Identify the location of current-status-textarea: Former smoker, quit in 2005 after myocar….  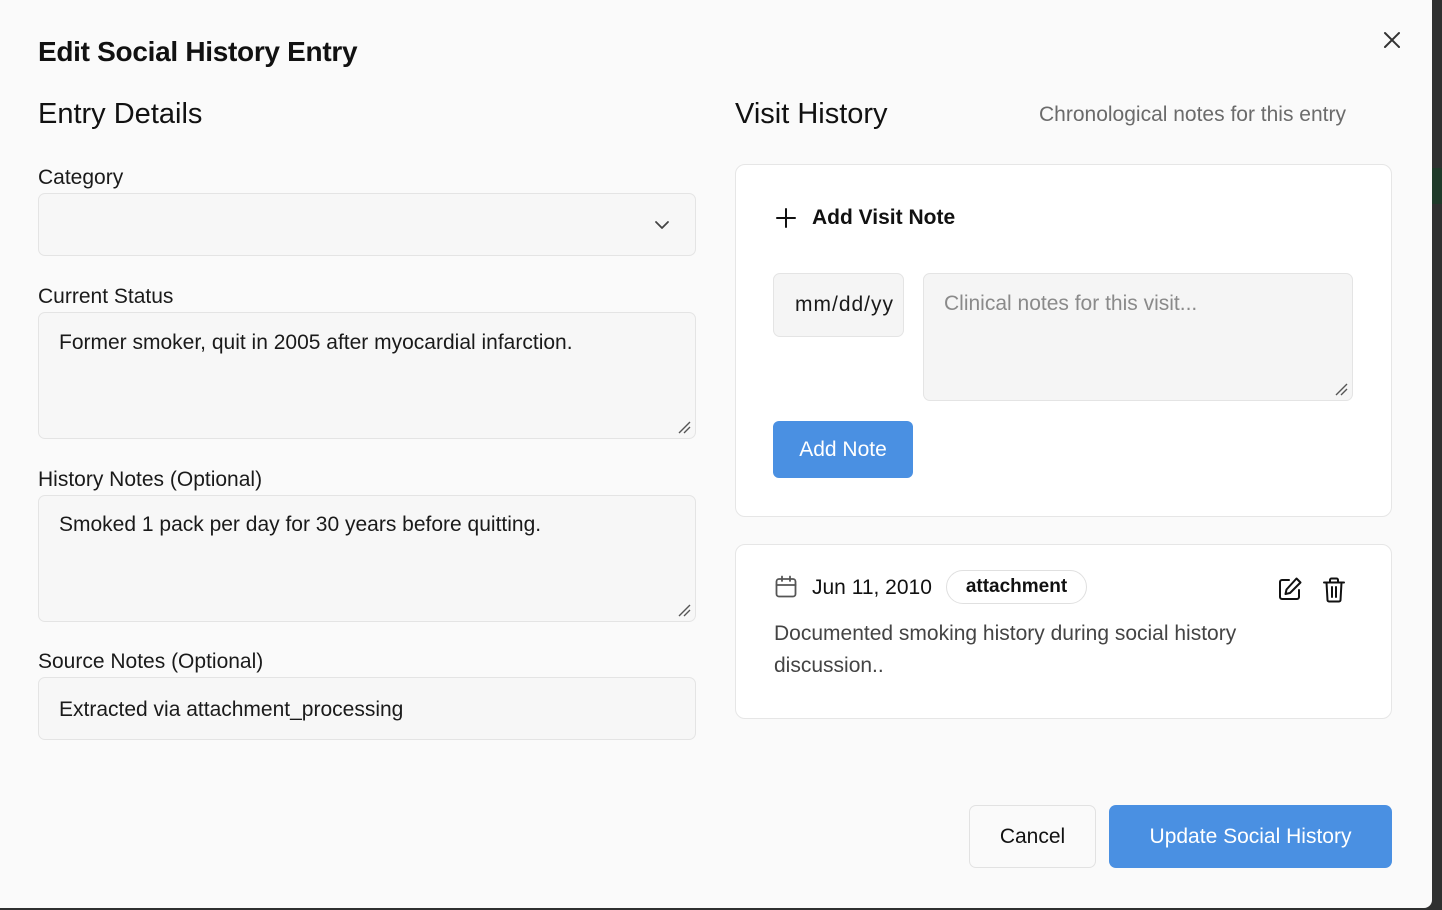
(367, 375).